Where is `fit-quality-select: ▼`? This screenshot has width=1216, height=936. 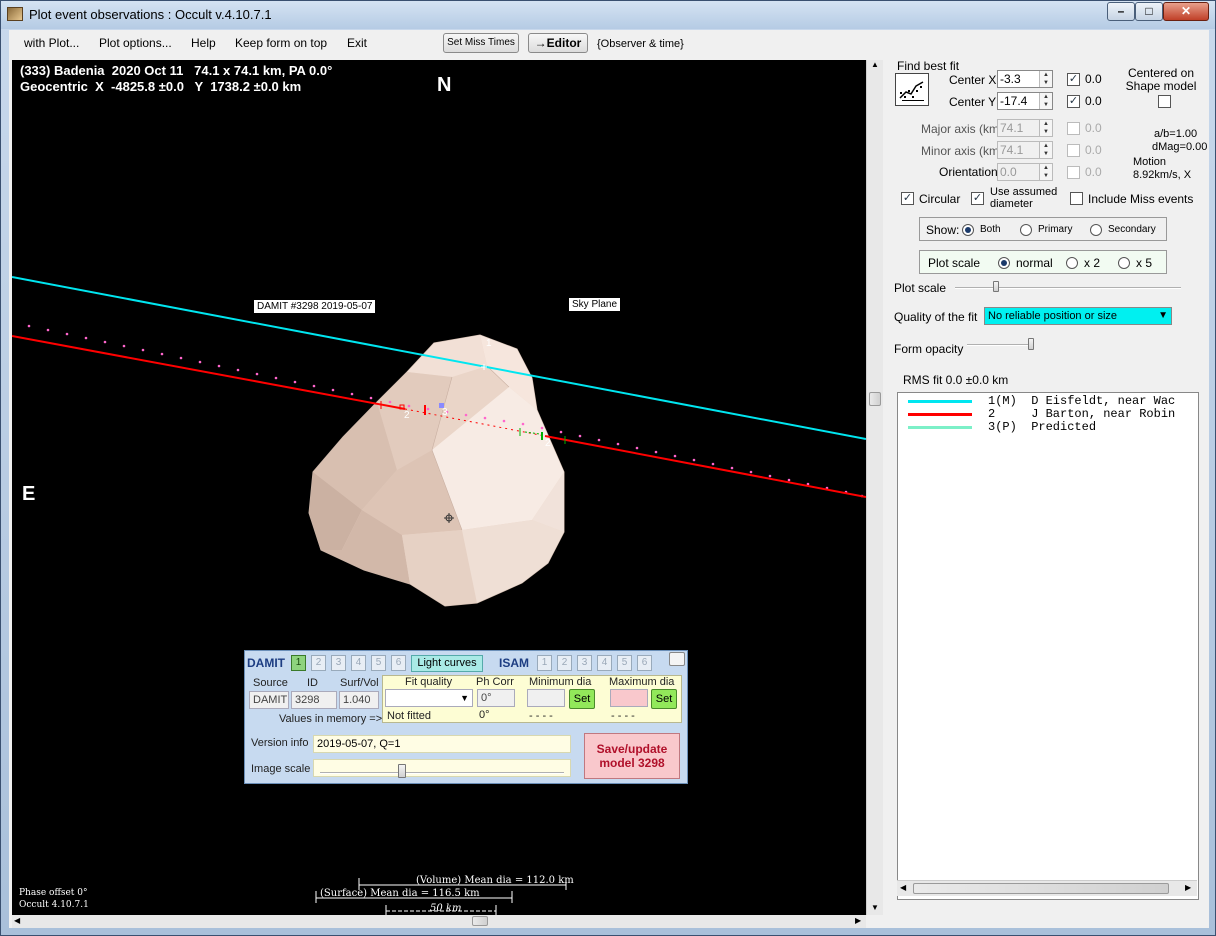
fit-quality-select: ▼ is located at coordinates (429, 698).